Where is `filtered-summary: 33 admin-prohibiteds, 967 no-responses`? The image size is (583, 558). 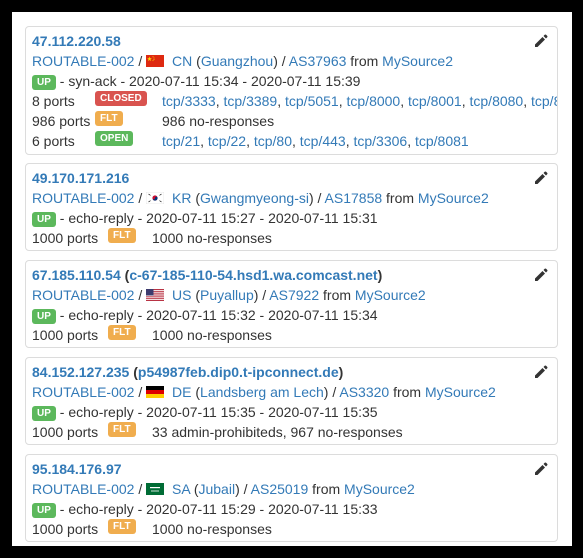 filtered-summary: 33 admin-prohibiteds, 967 no-responses is located at coordinates (277, 432).